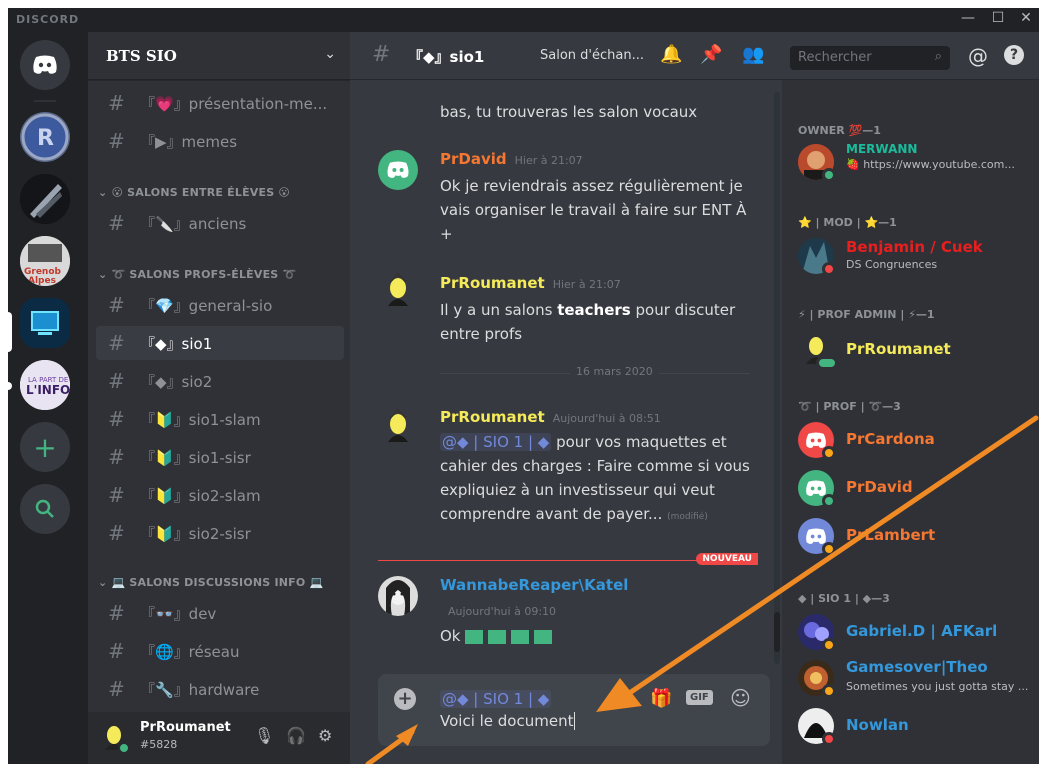 The width and height of the screenshot is (1039, 764). What do you see at coordinates (870, 58) in the screenshot?
I see `search-input: Rechercher ⌕` at bounding box center [870, 58].